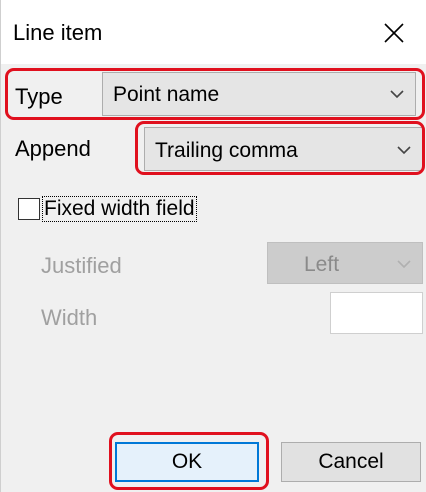  What do you see at coordinates (58, 32) in the screenshot?
I see `dialog-title: Line item` at bounding box center [58, 32].